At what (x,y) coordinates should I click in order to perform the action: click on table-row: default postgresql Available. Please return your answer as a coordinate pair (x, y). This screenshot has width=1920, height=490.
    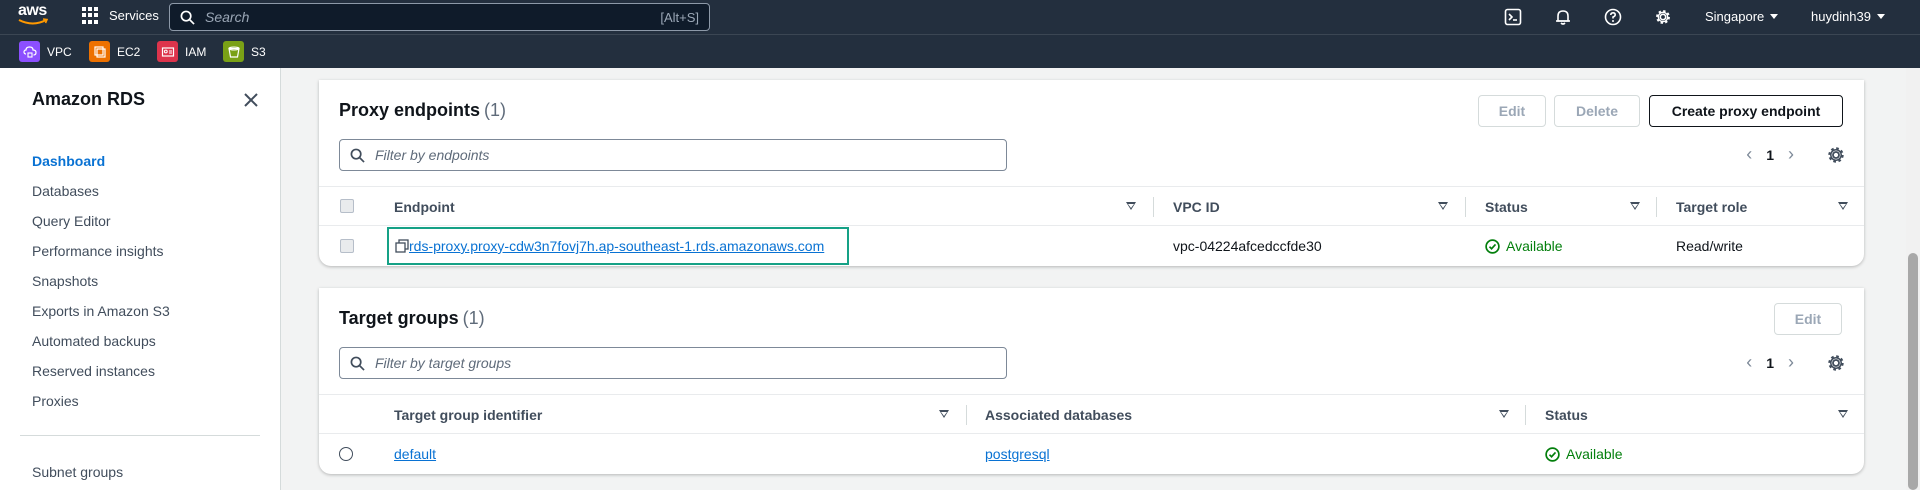
    Looking at the image, I should click on (1091, 454).